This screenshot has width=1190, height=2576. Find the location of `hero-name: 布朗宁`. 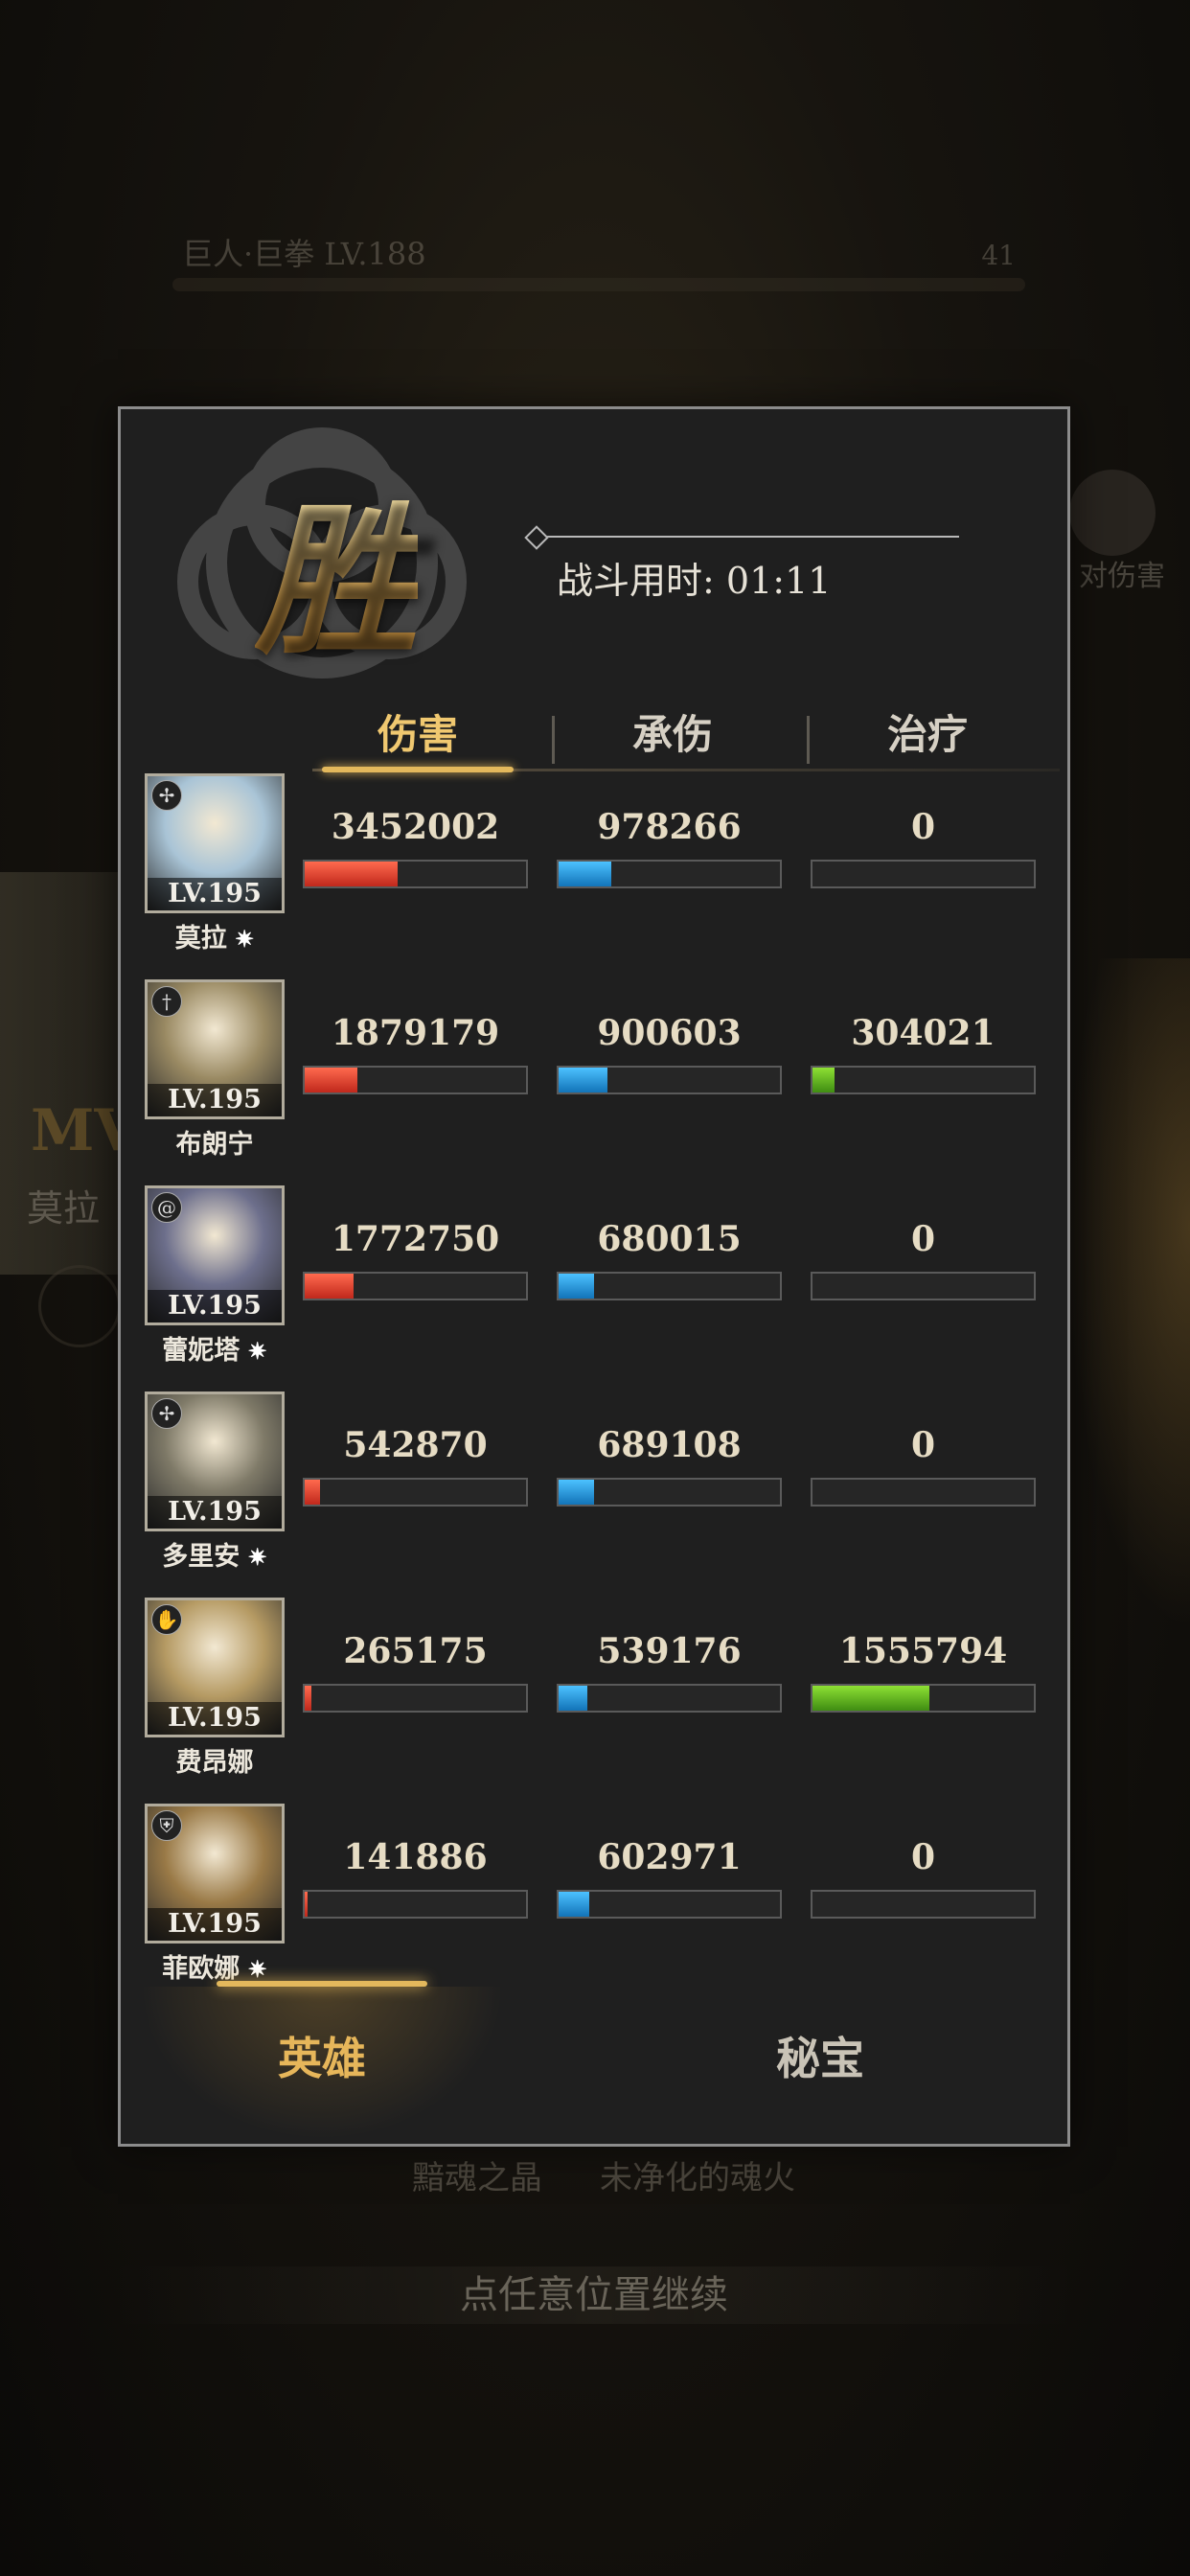

hero-name: 布朗宁 is located at coordinates (214, 1145).